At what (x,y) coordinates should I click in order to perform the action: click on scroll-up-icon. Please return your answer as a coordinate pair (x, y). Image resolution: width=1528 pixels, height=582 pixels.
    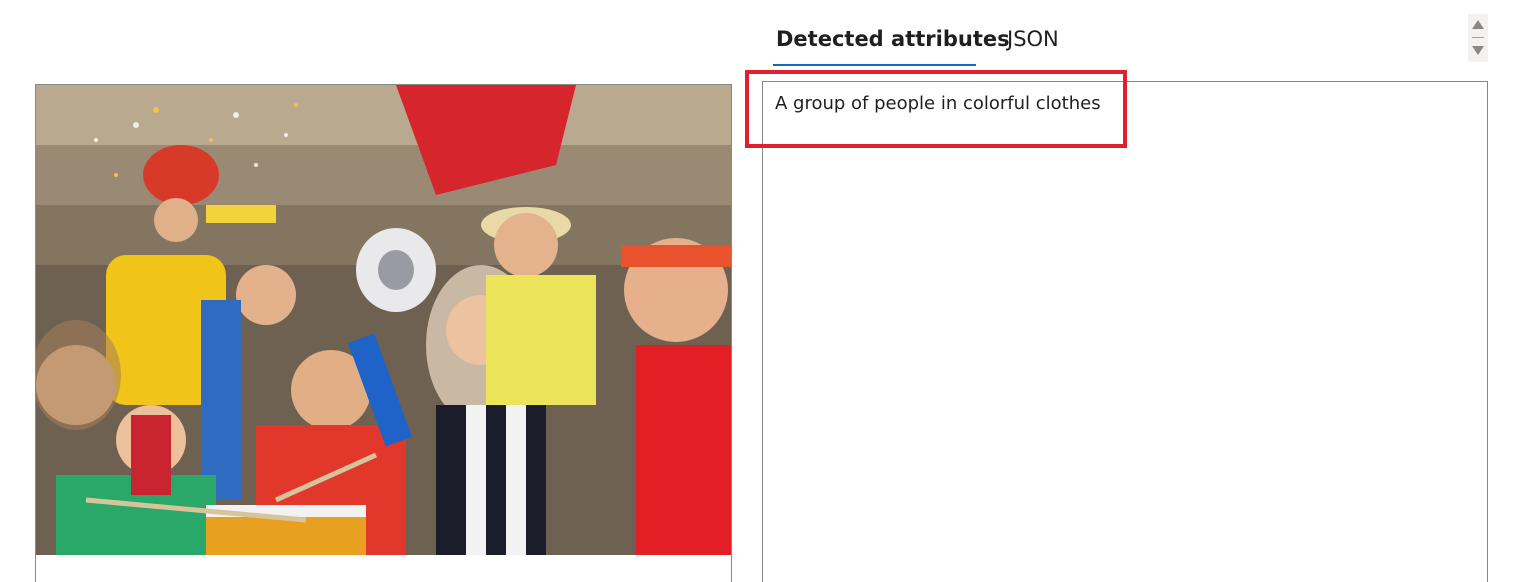
    Looking at the image, I should click on (1478, 24).